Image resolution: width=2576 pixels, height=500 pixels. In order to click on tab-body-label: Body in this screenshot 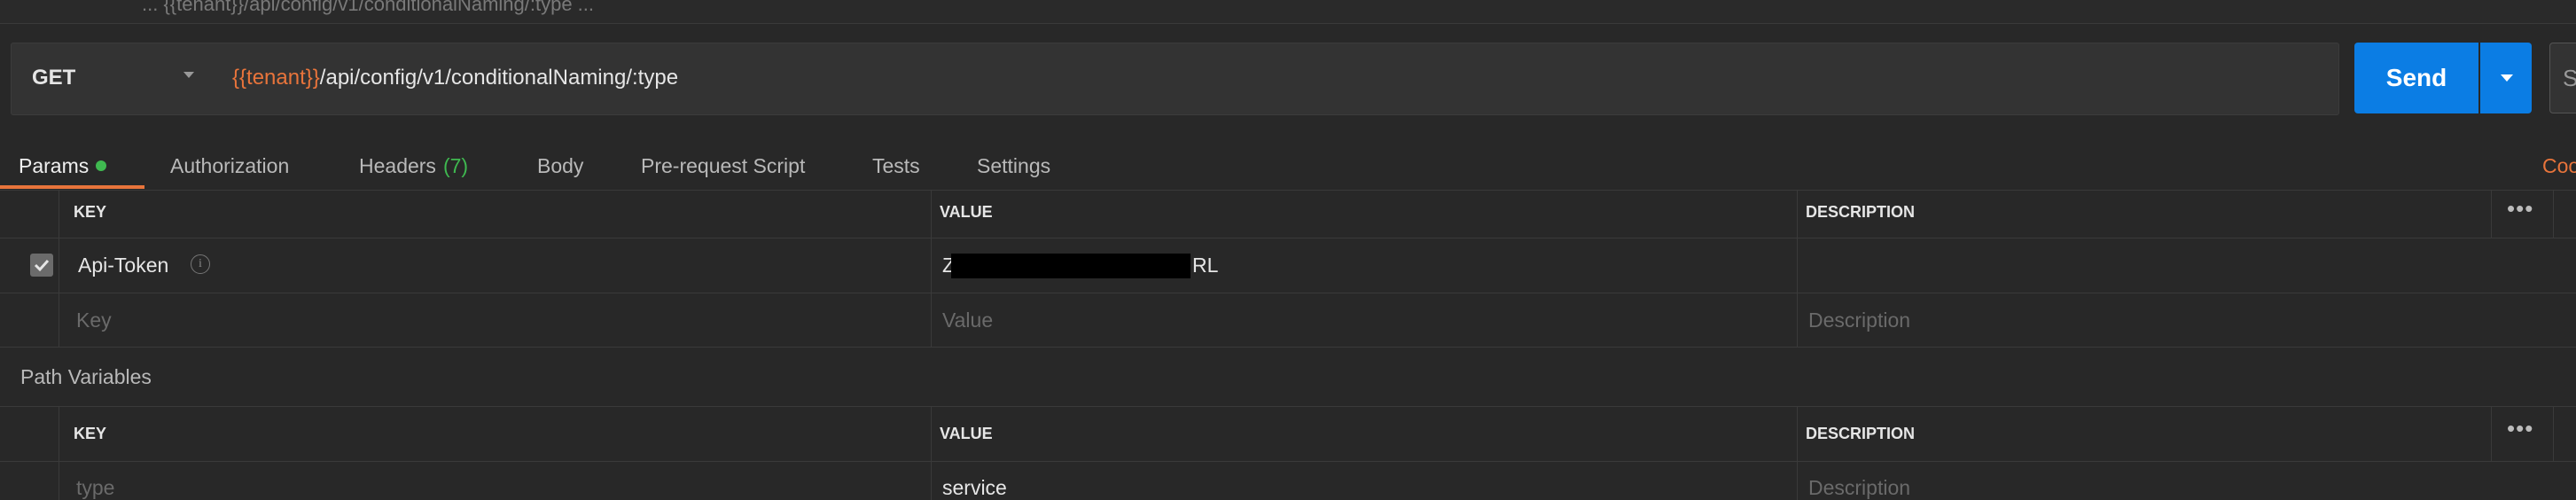, I will do `click(560, 165)`.